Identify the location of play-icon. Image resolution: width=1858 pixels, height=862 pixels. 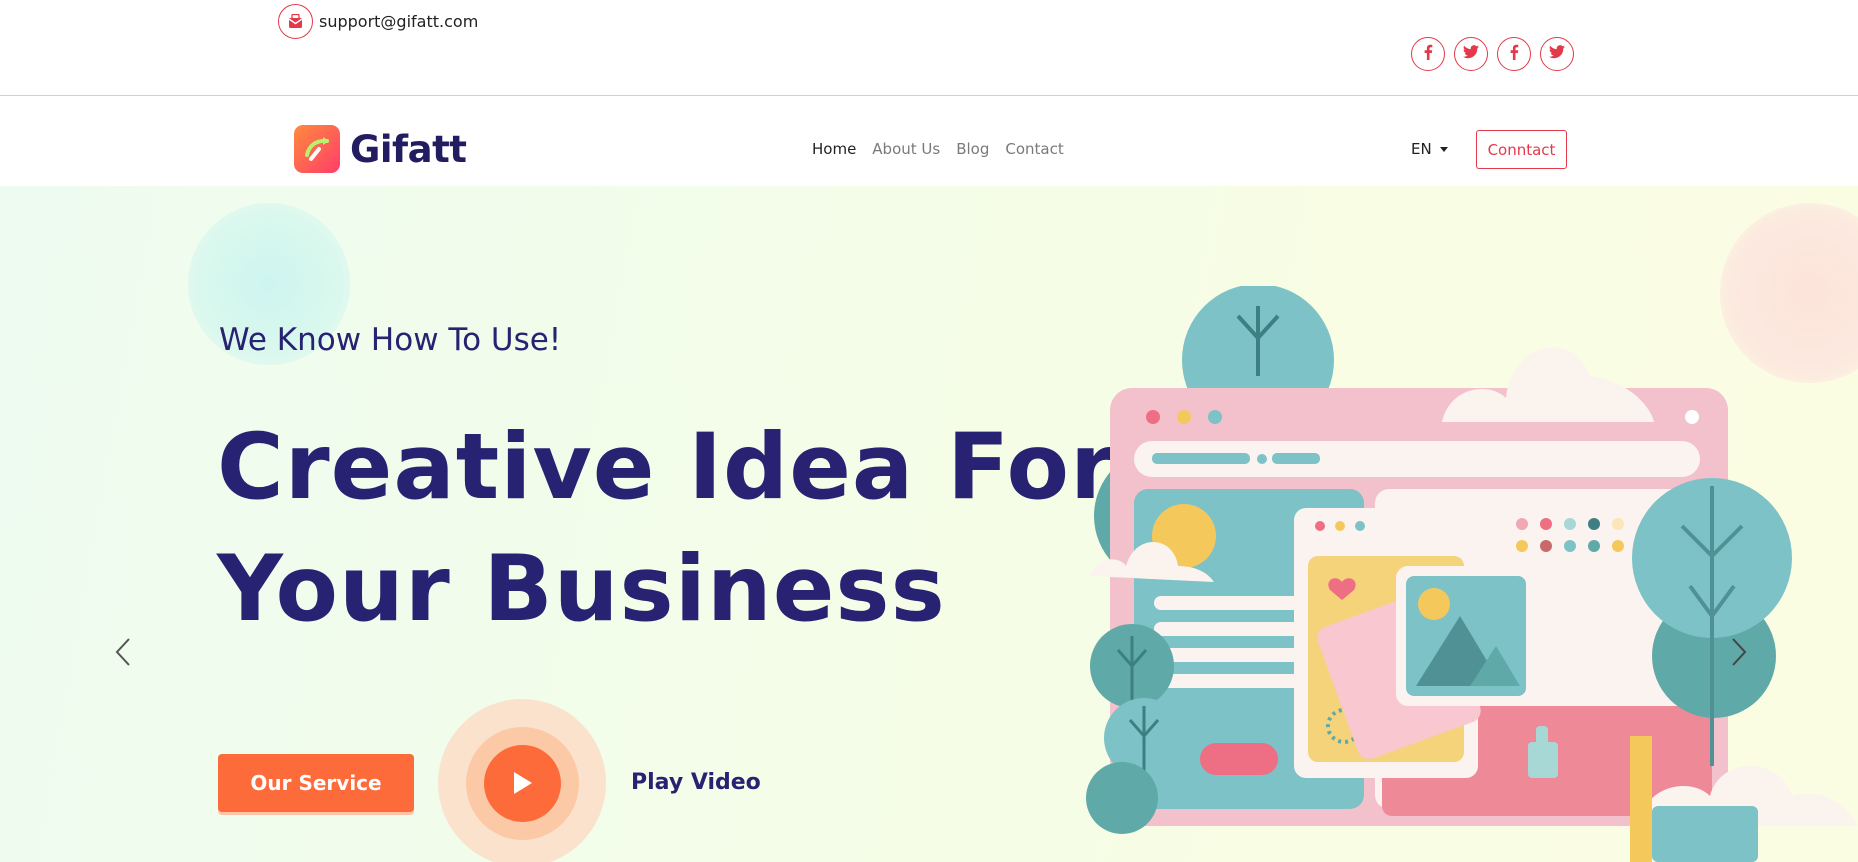
(523, 783).